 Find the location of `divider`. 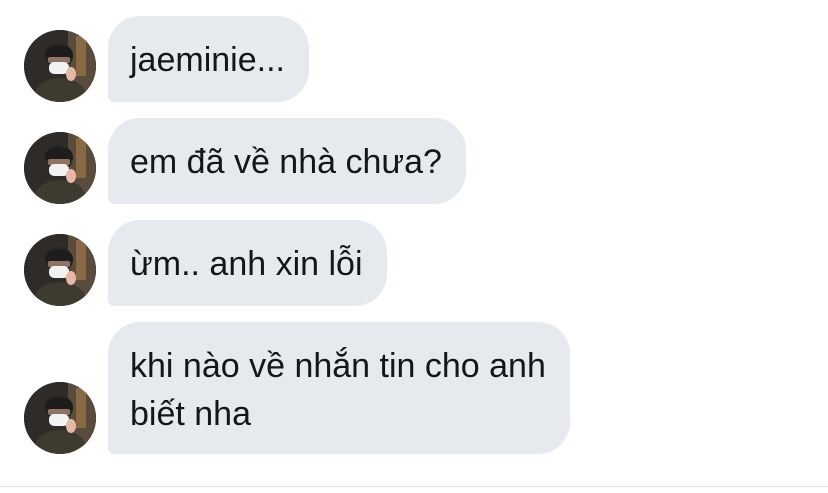

divider is located at coordinates (414, 486).